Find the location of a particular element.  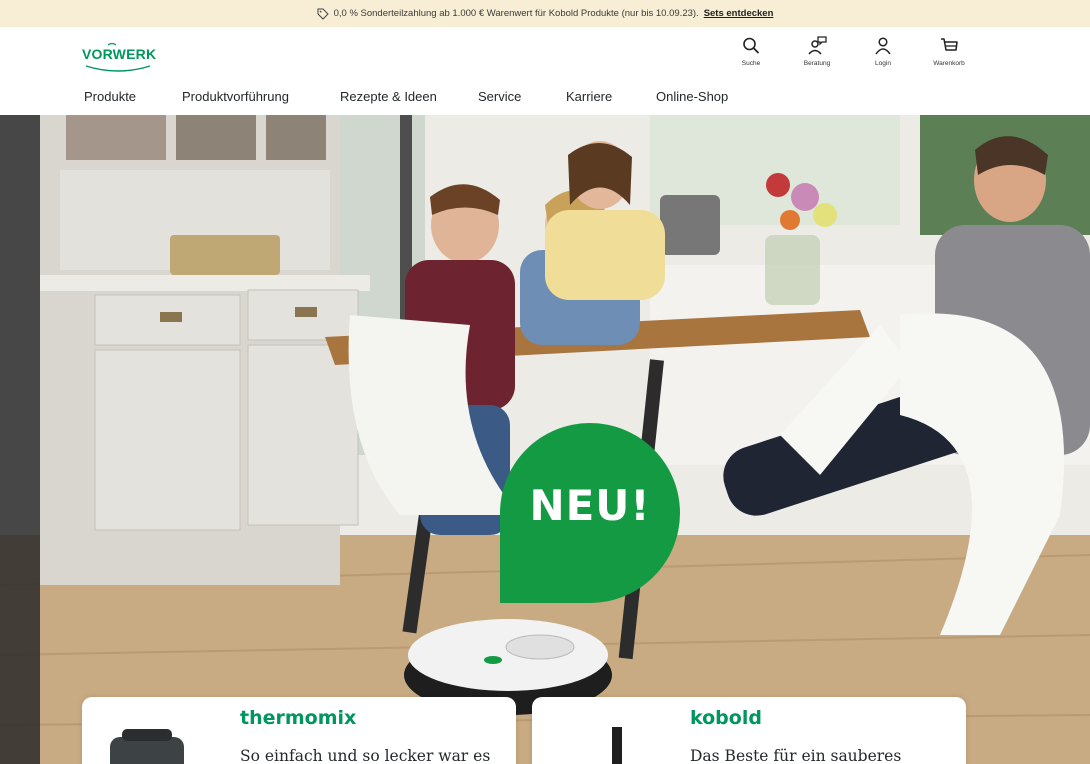

header: VORWERK Suche Beratung Login Warenkorb is located at coordinates (545, 54).